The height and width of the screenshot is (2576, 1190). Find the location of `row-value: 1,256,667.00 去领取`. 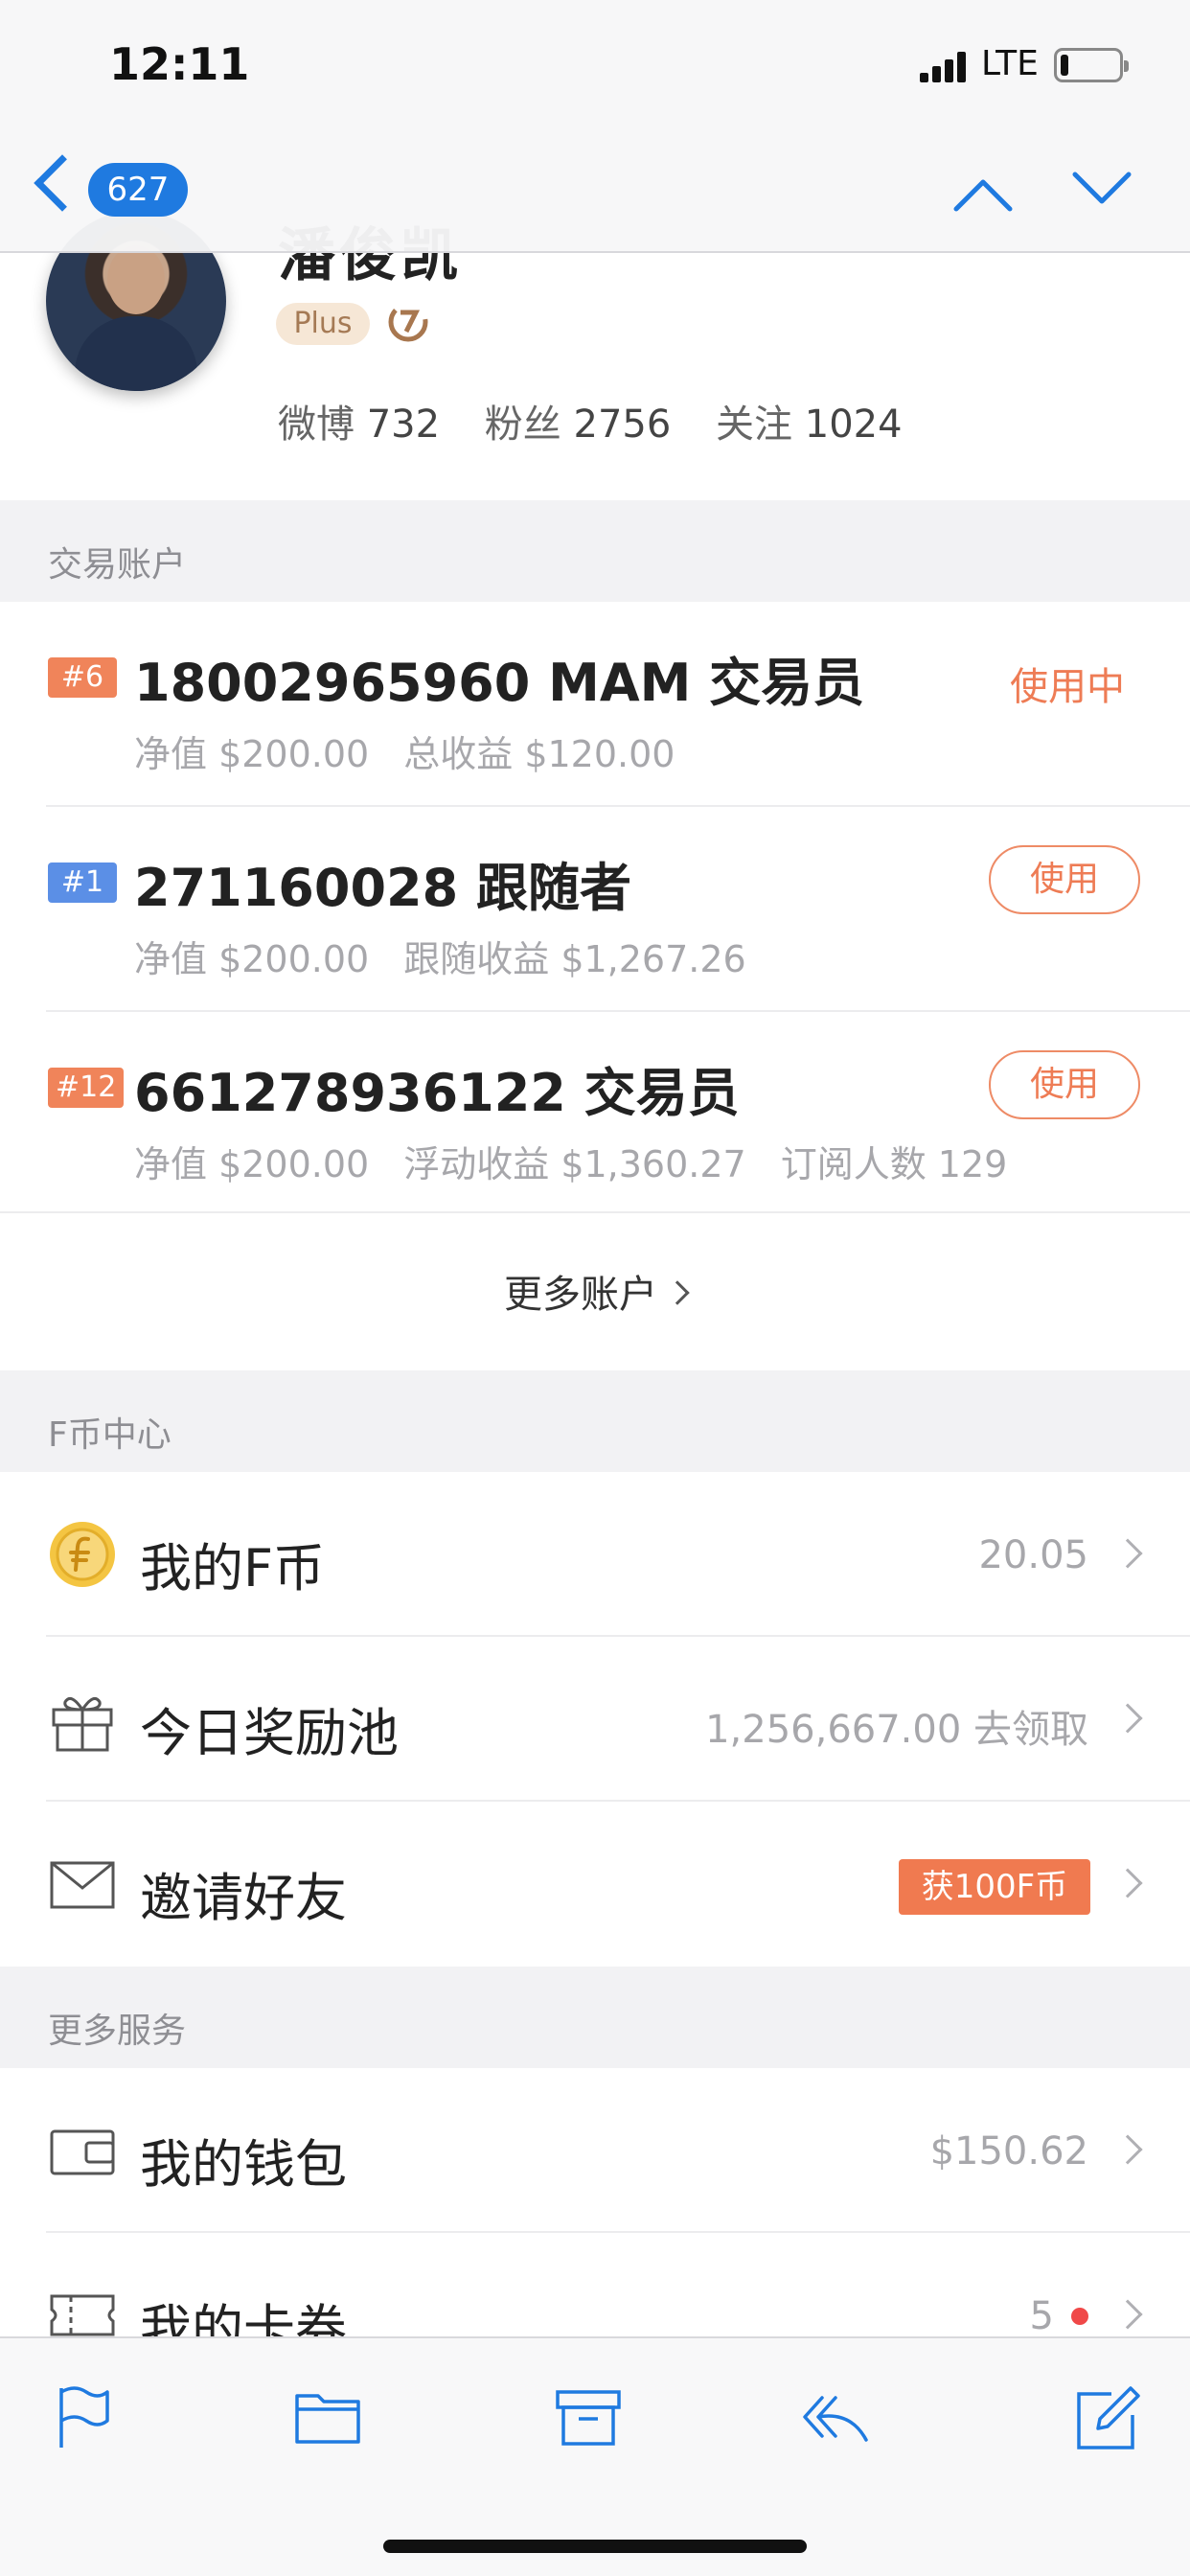

row-value: 1,256,667.00 去领取 is located at coordinates (897, 1730).